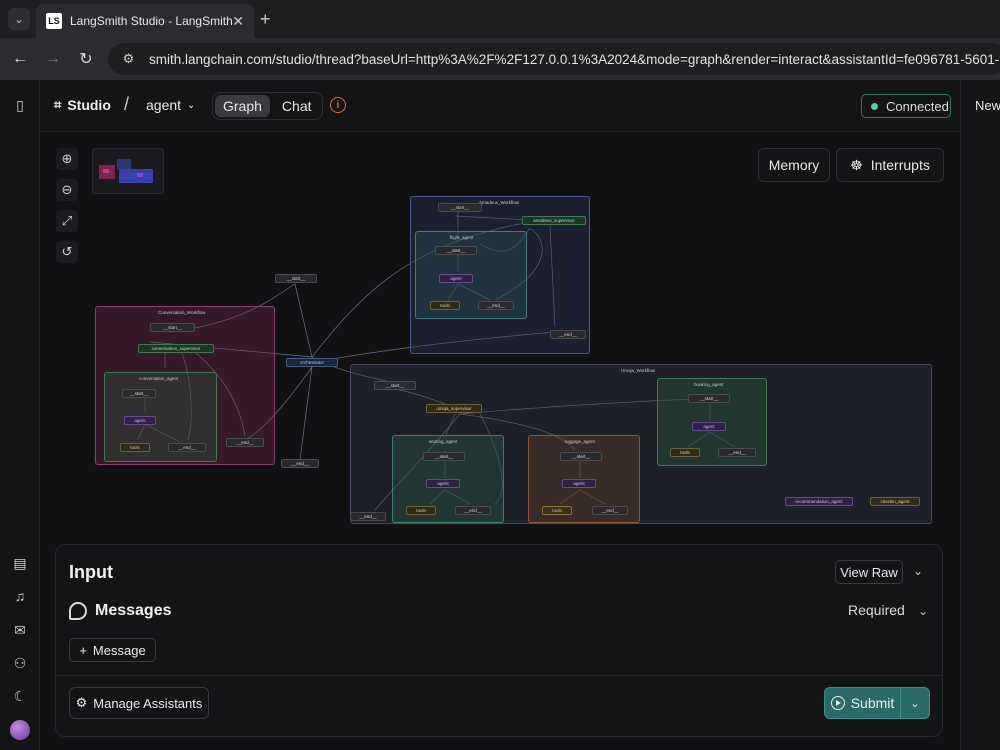 Image resolution: width=1000 pixels, height=750 pixels. I want to click on seating-agent-label: seating_agent, so click(443, 441).